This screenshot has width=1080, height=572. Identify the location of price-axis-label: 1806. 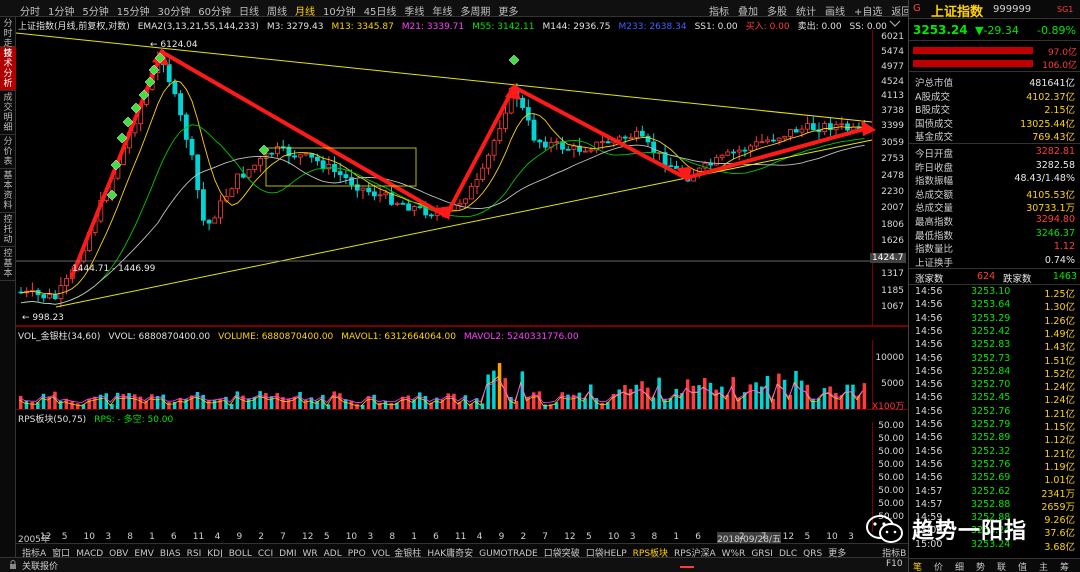
(892, 224).